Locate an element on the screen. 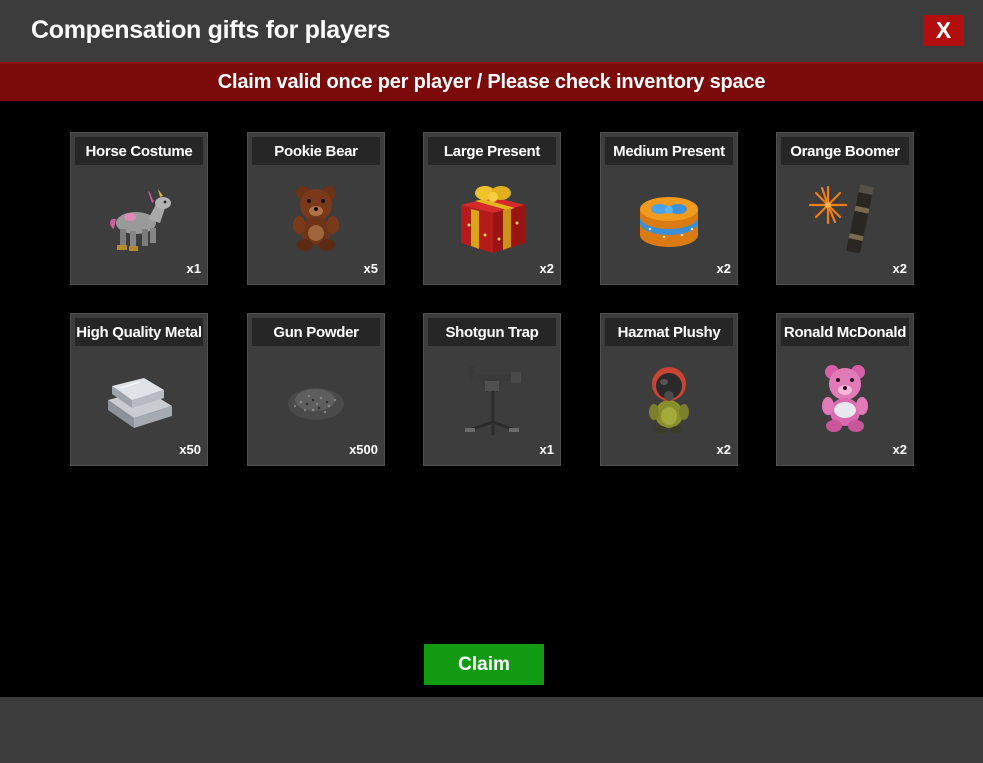 The height and width of the screenshot is (763, 983). metal-ingot-icon is located at coordinates (140, 403).